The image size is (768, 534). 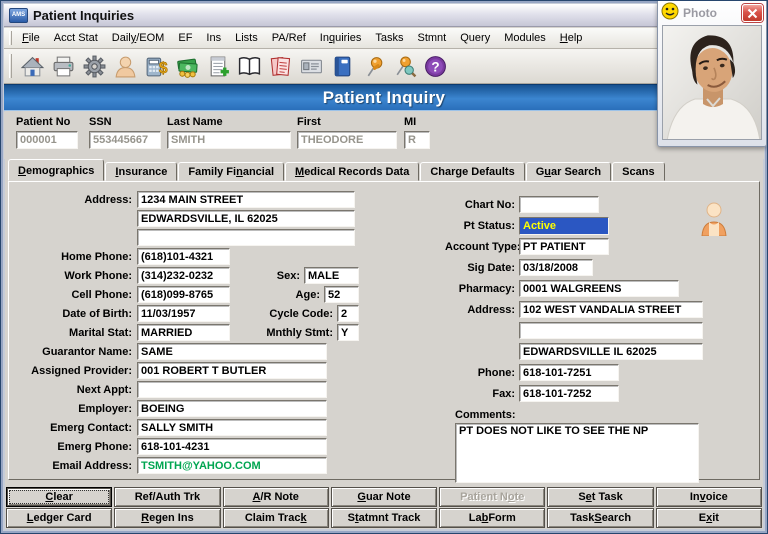 What do you see at coordinates (708, 497) in the screenshot?
I see `invoice-button: In v oice` at bounding box center [708, 497].